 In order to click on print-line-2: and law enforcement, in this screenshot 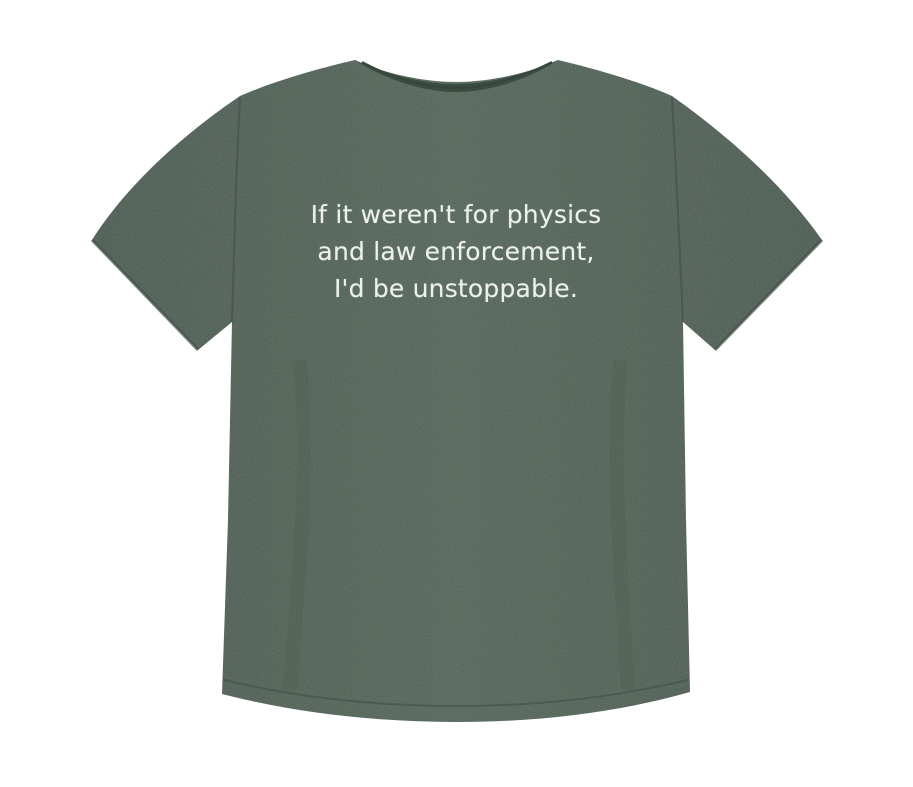, I will do `click(456, 251)`.